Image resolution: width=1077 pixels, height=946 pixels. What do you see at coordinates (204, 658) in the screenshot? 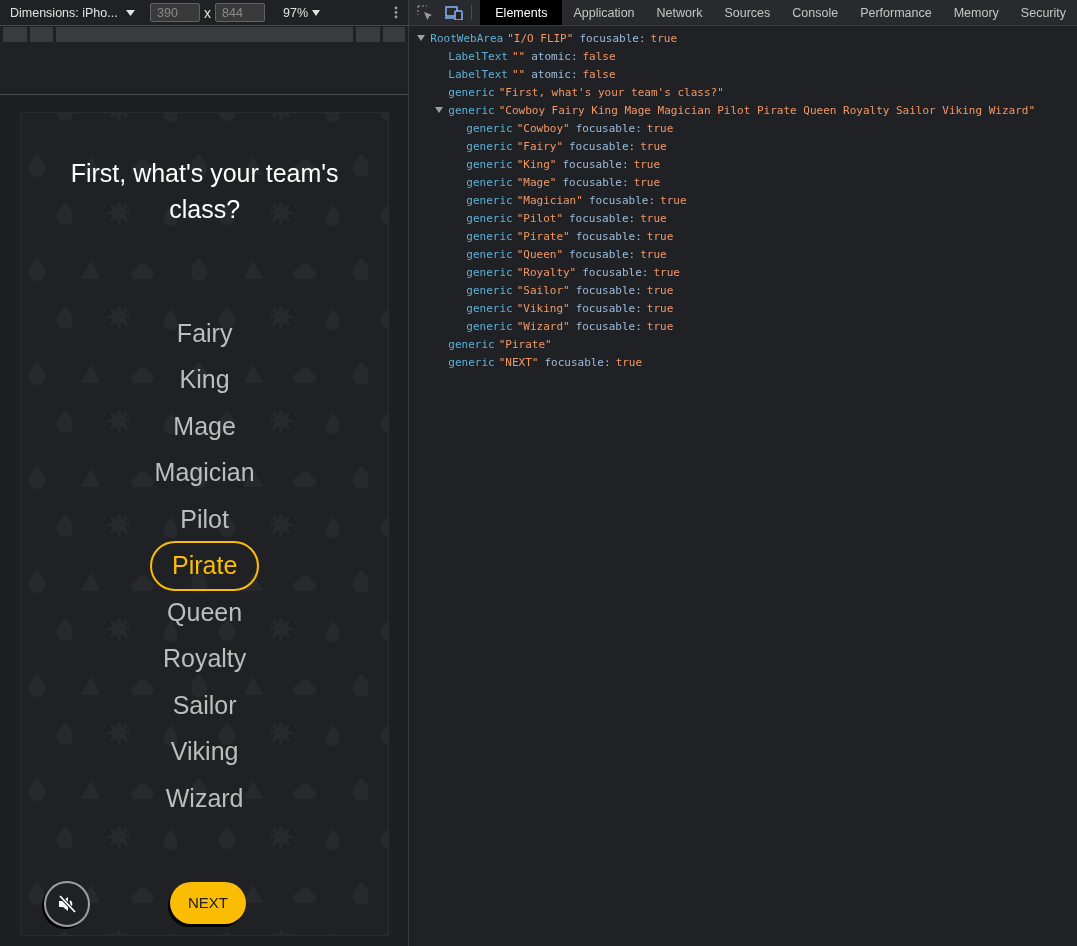
I see `class-option: Royalty` at bounding box center [204, 658].